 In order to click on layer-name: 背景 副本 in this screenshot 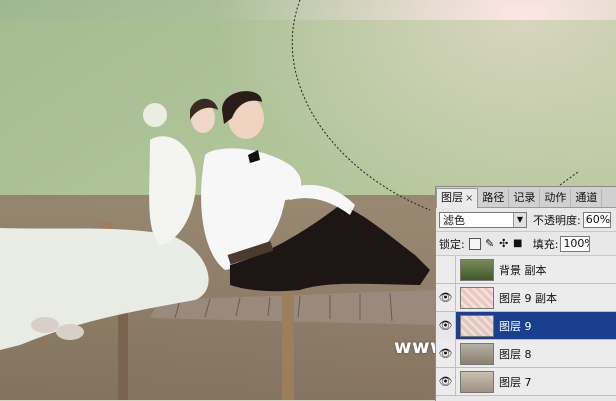, I will do `click(523, 270)`.